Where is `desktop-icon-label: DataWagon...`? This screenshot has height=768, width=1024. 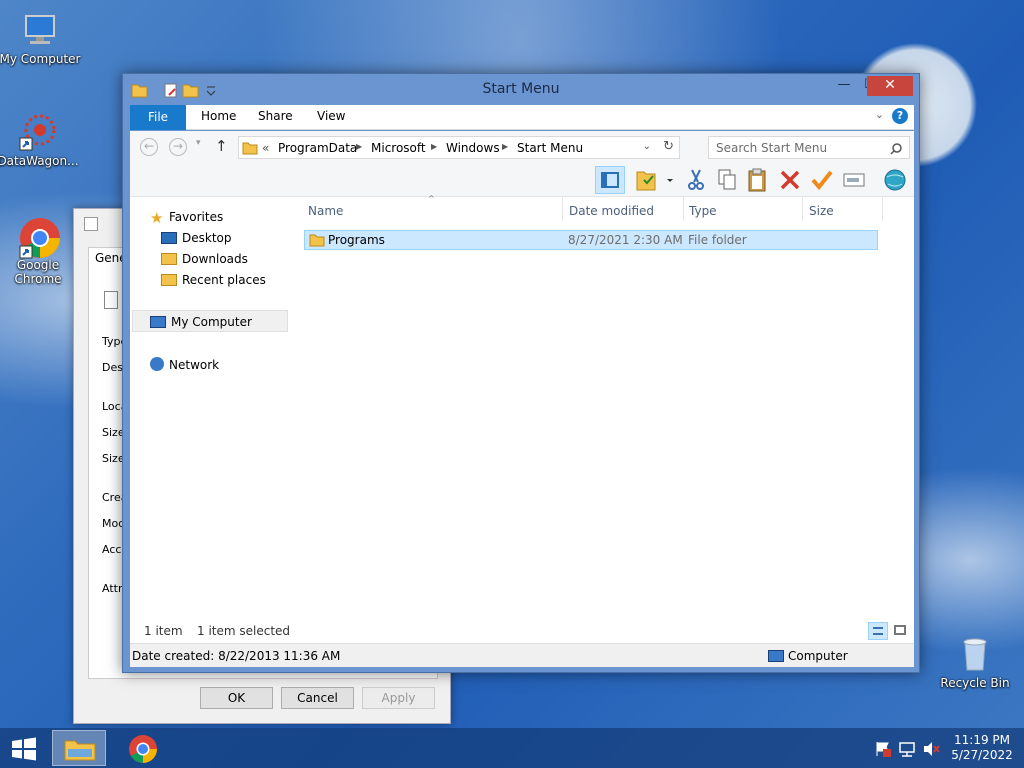
desktop-icon-label: DataWagon... is located at coordinates (39, 161).